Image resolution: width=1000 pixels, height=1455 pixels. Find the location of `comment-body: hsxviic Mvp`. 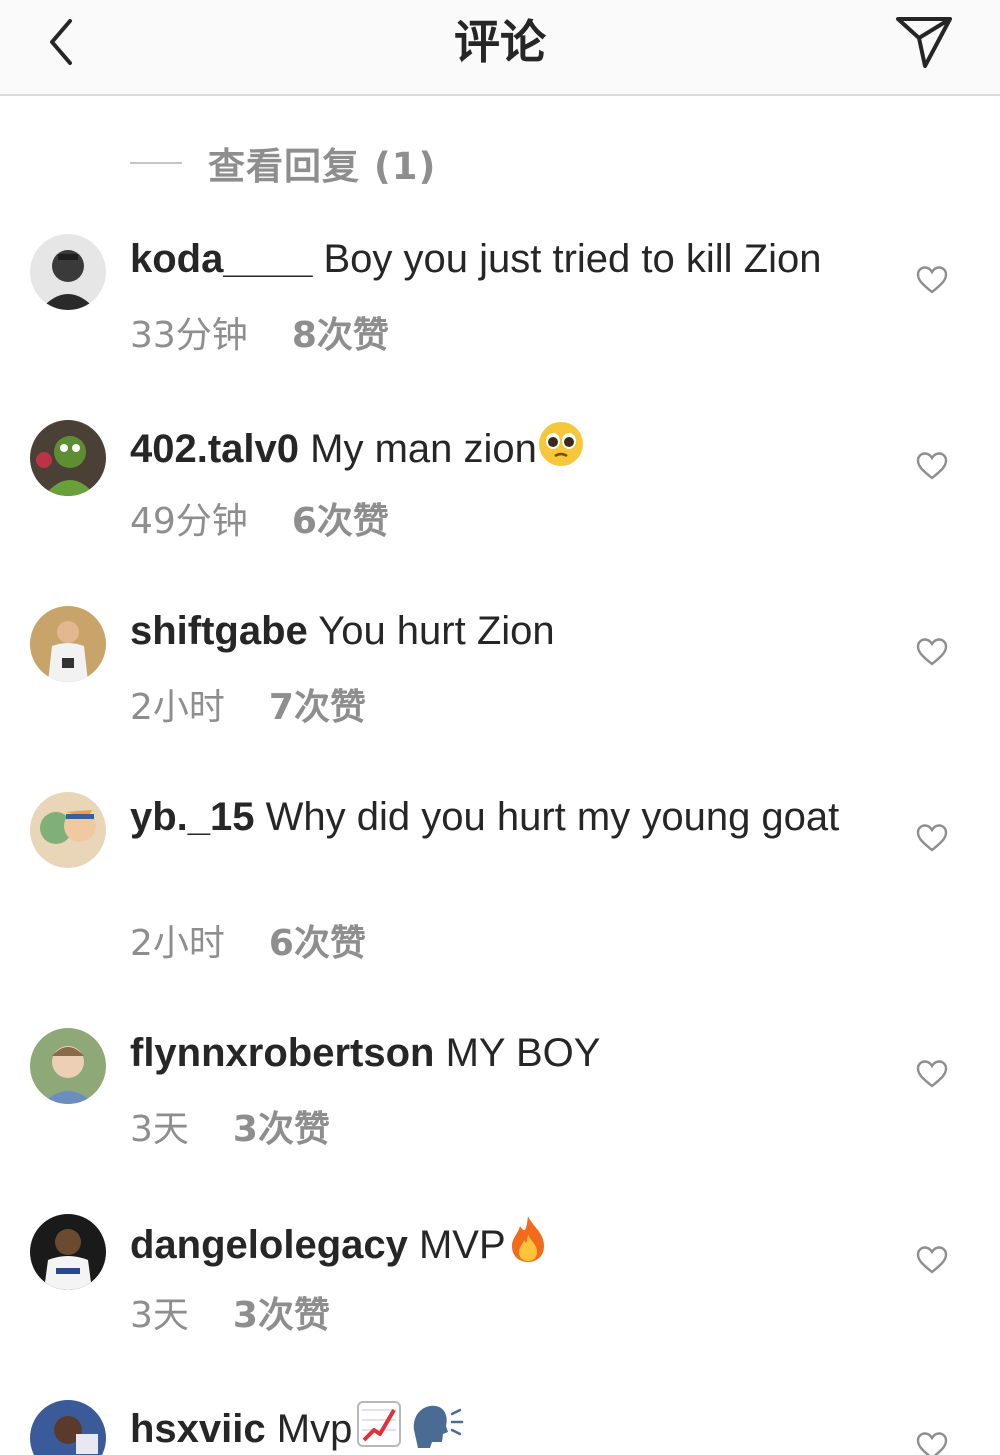

comment-body: hsxviic Mvp is located at coordinates (500, 1427).